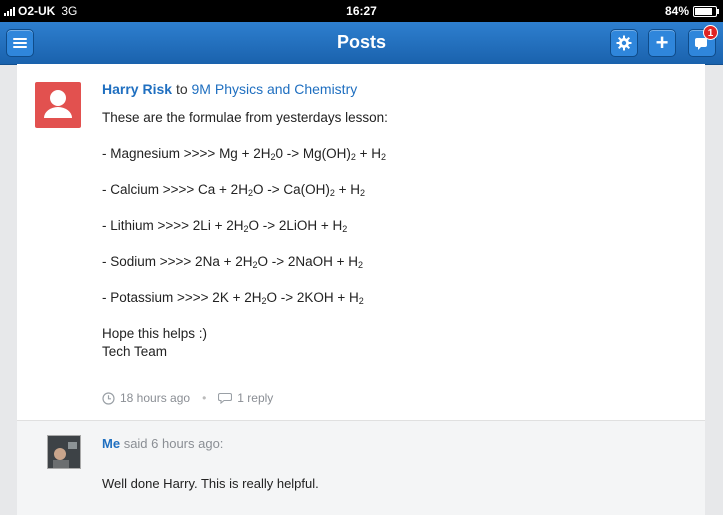  Describe the element at coordinates (181, 89) in the screenshot. I see `to-label: to` at that location.